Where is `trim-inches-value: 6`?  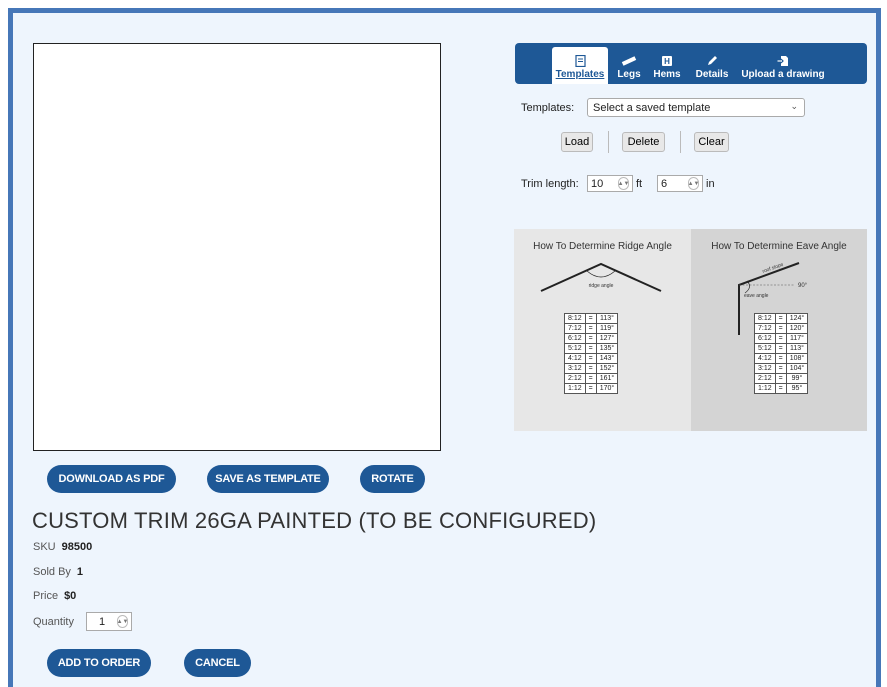
trim-inches-value: 6 is located at coordinates (664, 183).